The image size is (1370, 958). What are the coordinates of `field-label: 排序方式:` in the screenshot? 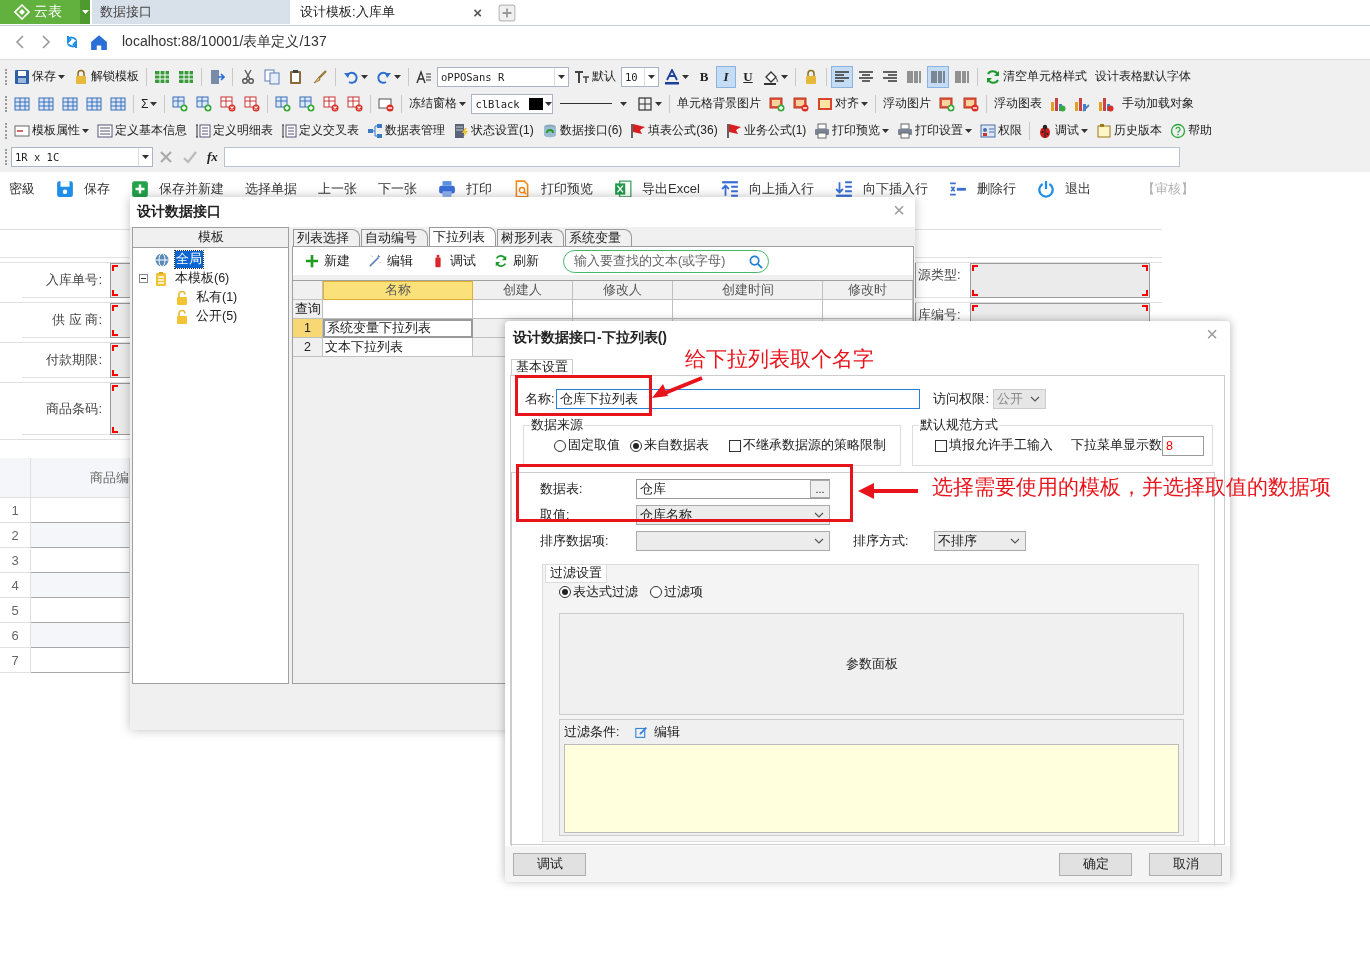 It's located at (881, 541).